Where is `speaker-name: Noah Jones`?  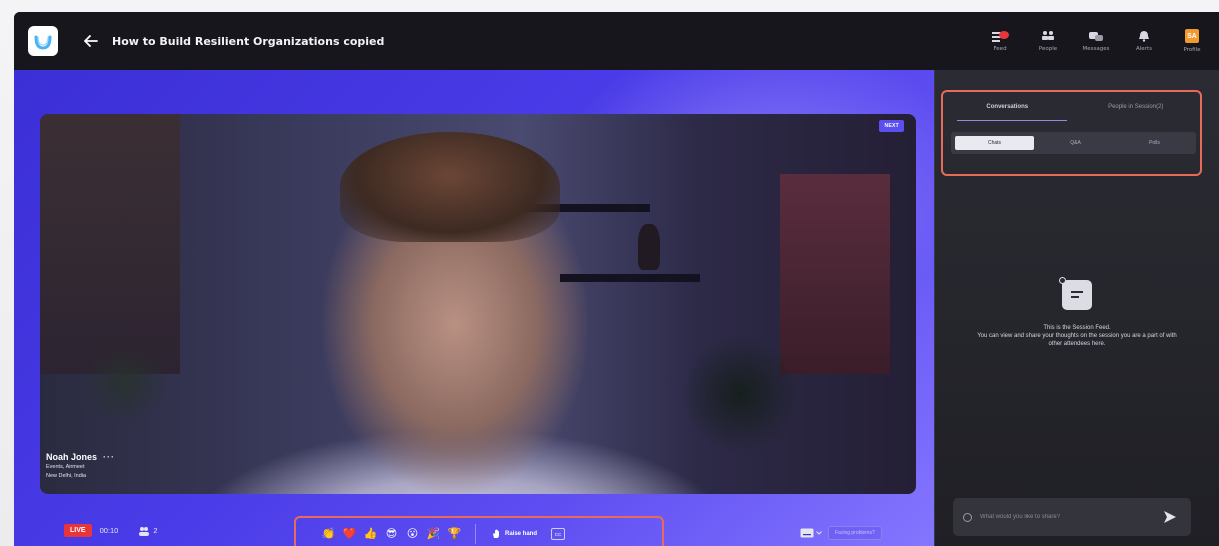 speaker-name: Noah Jones is located at coordinates (72, 457).